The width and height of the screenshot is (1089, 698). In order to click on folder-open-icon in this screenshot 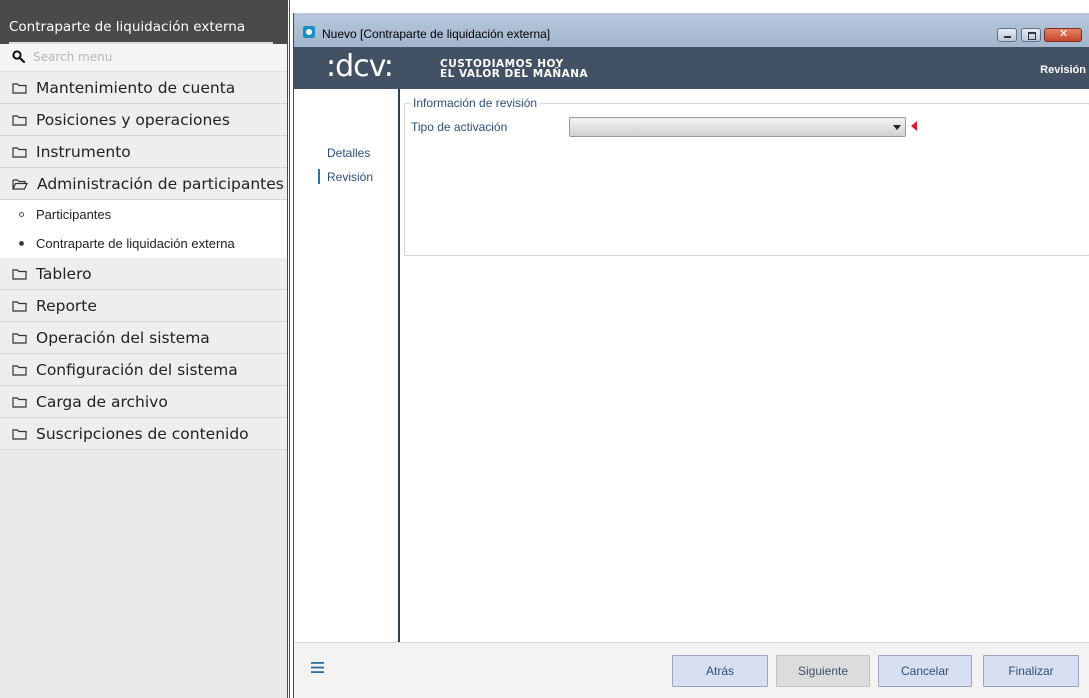, I will do `click(20, 184)`.